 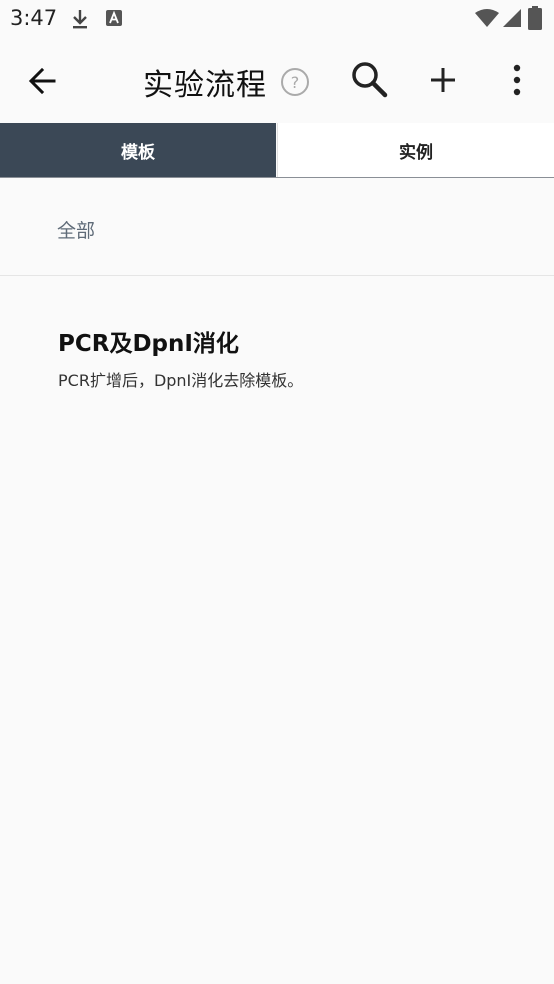 I want to click on tab-templates: 模板, so click(x=138, y=150).